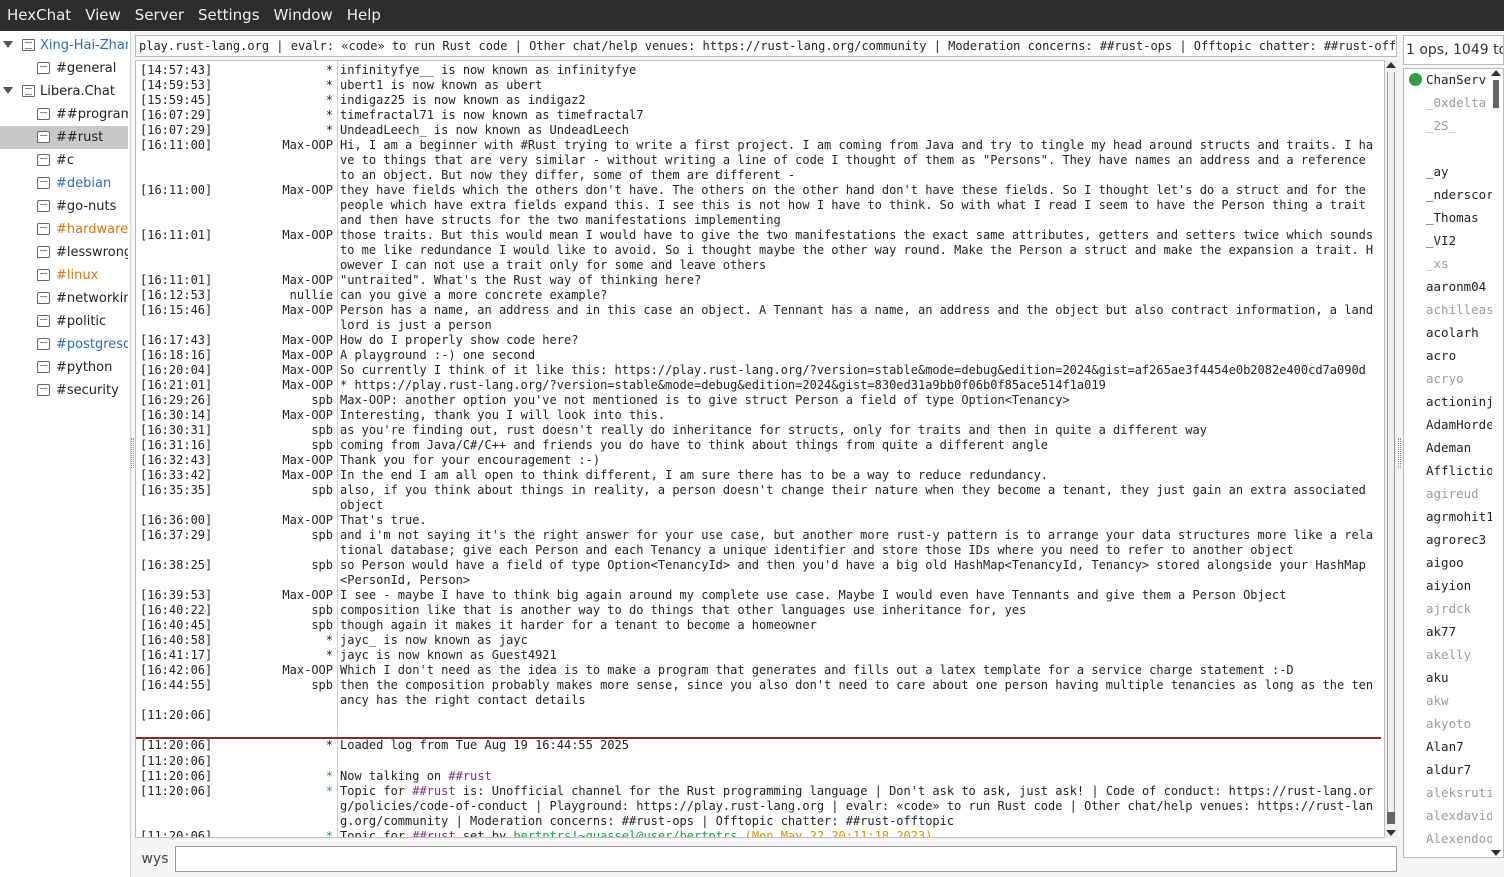 The image size is (1504, 877). Describe the element at coordinates (64, 206) in the screenshot. I see `tree-channel-go-nuts: #go-nuts` at that location.